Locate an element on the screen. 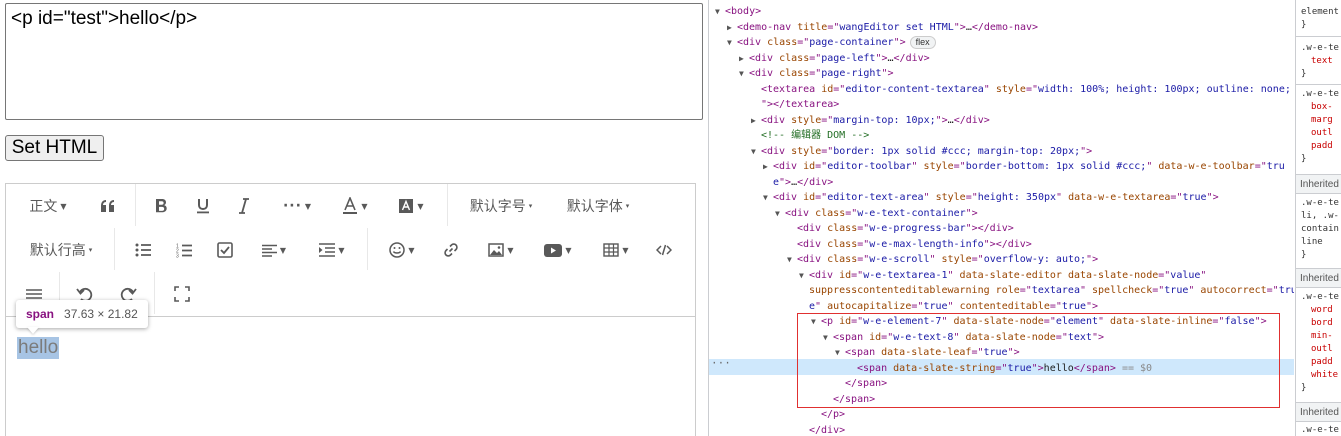 Image resolution: width=1341 pixels, height=436 pixels. dom-token: style is located at coordinates (950, 197).